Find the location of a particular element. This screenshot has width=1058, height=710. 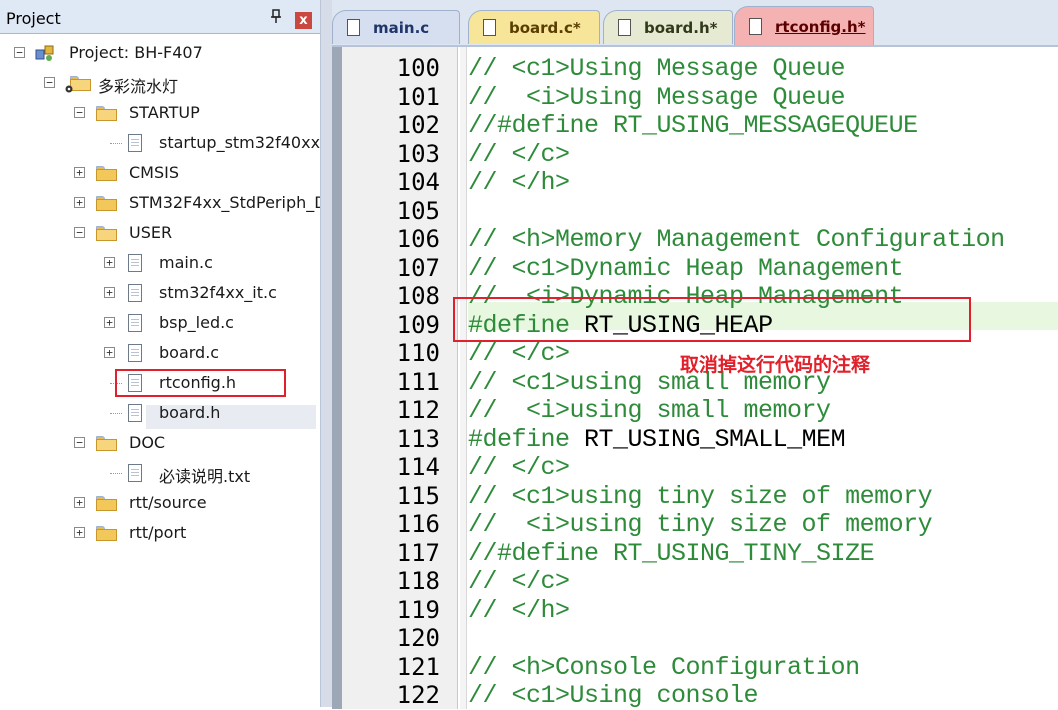

line-text: // <h>Memory Management Configuration is located at coordinates (736, 239).